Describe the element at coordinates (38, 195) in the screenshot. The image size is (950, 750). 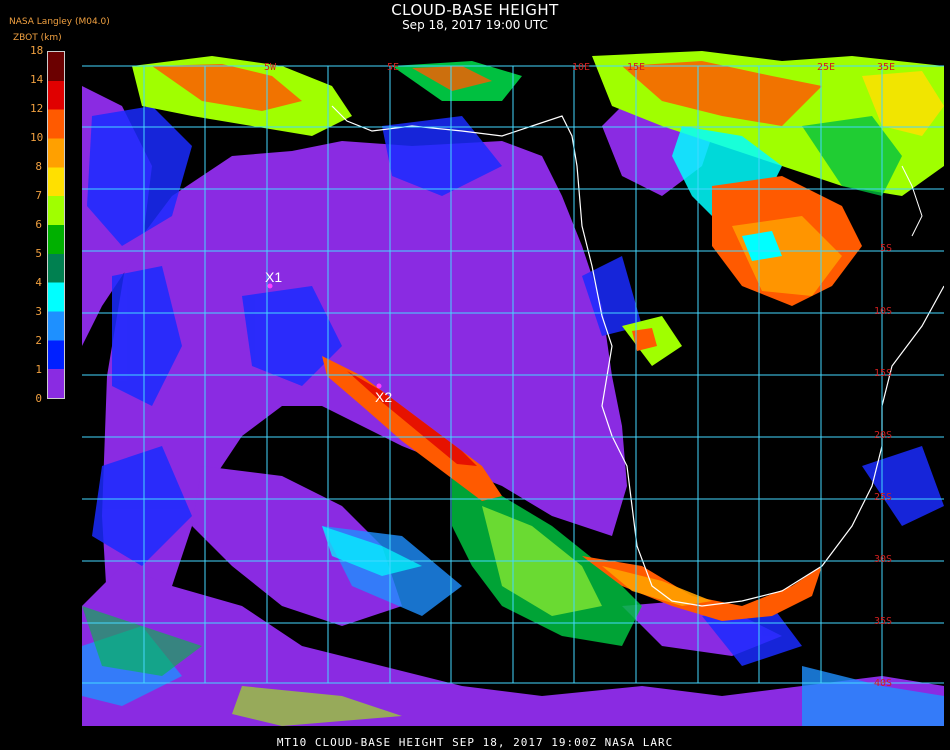
I see `colorbar-tick: 7` at that location.